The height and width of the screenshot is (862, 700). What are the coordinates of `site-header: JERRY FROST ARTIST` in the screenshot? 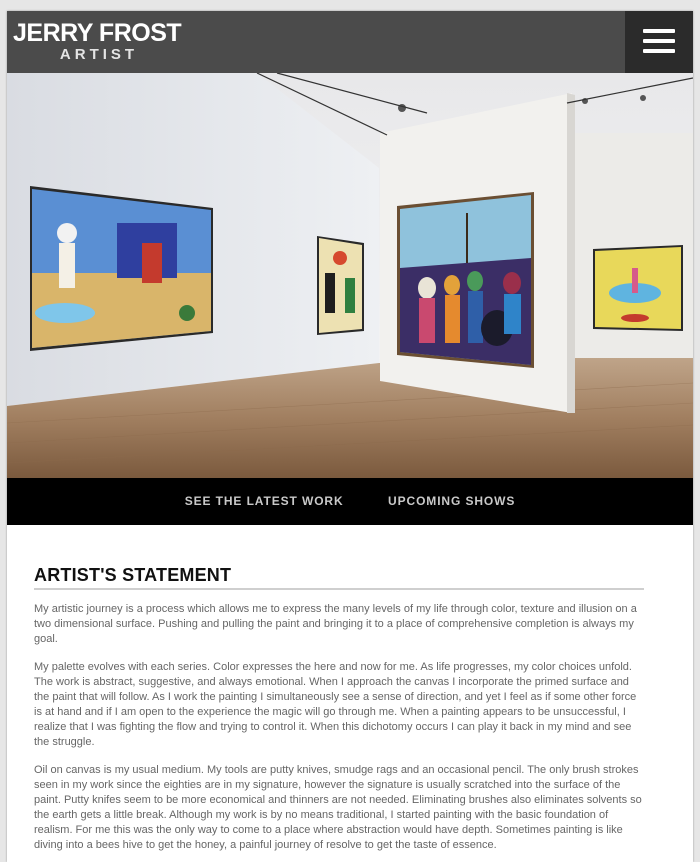 It's located at (350, 42).